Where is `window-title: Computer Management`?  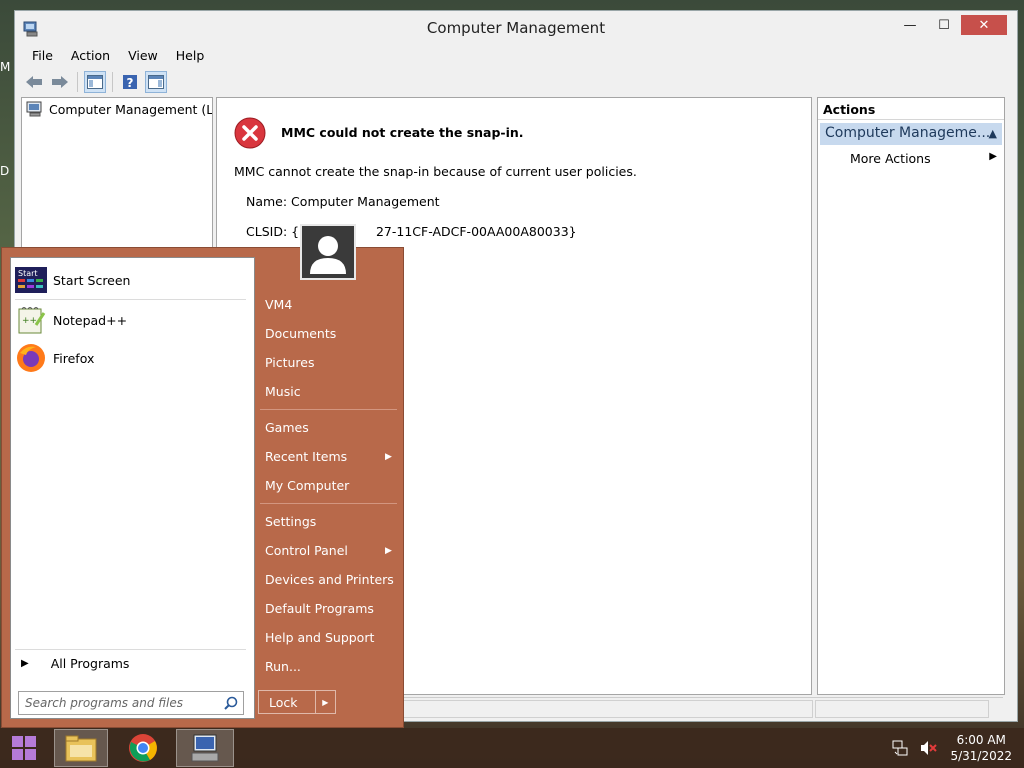 window-title: Computer Management is located at coordinates (516, 28).